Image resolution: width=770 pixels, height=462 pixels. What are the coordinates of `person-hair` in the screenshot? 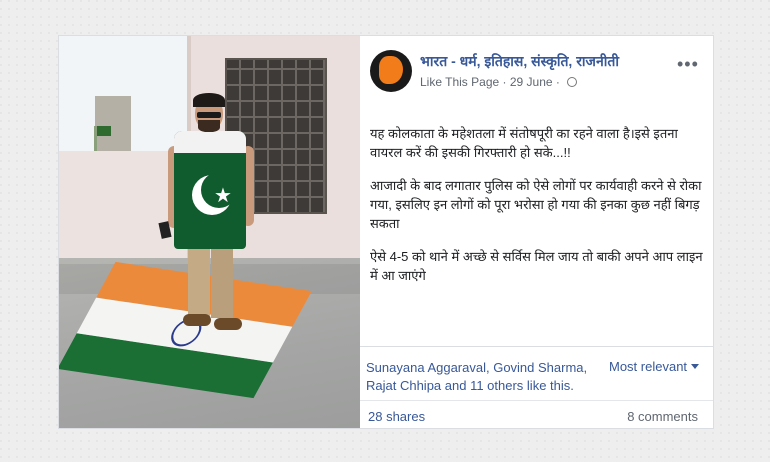 It's located at (209, 100).